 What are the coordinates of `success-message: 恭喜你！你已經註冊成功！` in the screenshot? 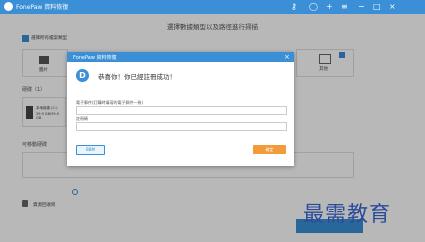 It's located at (137, 77).